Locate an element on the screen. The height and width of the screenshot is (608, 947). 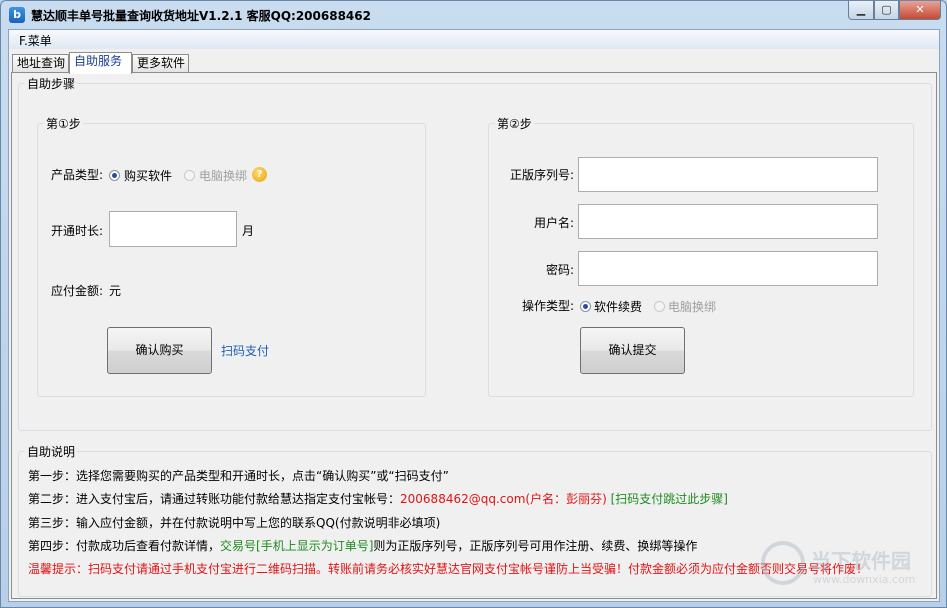
radio-rebind-pc-2-label: 电脑换绑 is located at coordinates (692, 307).